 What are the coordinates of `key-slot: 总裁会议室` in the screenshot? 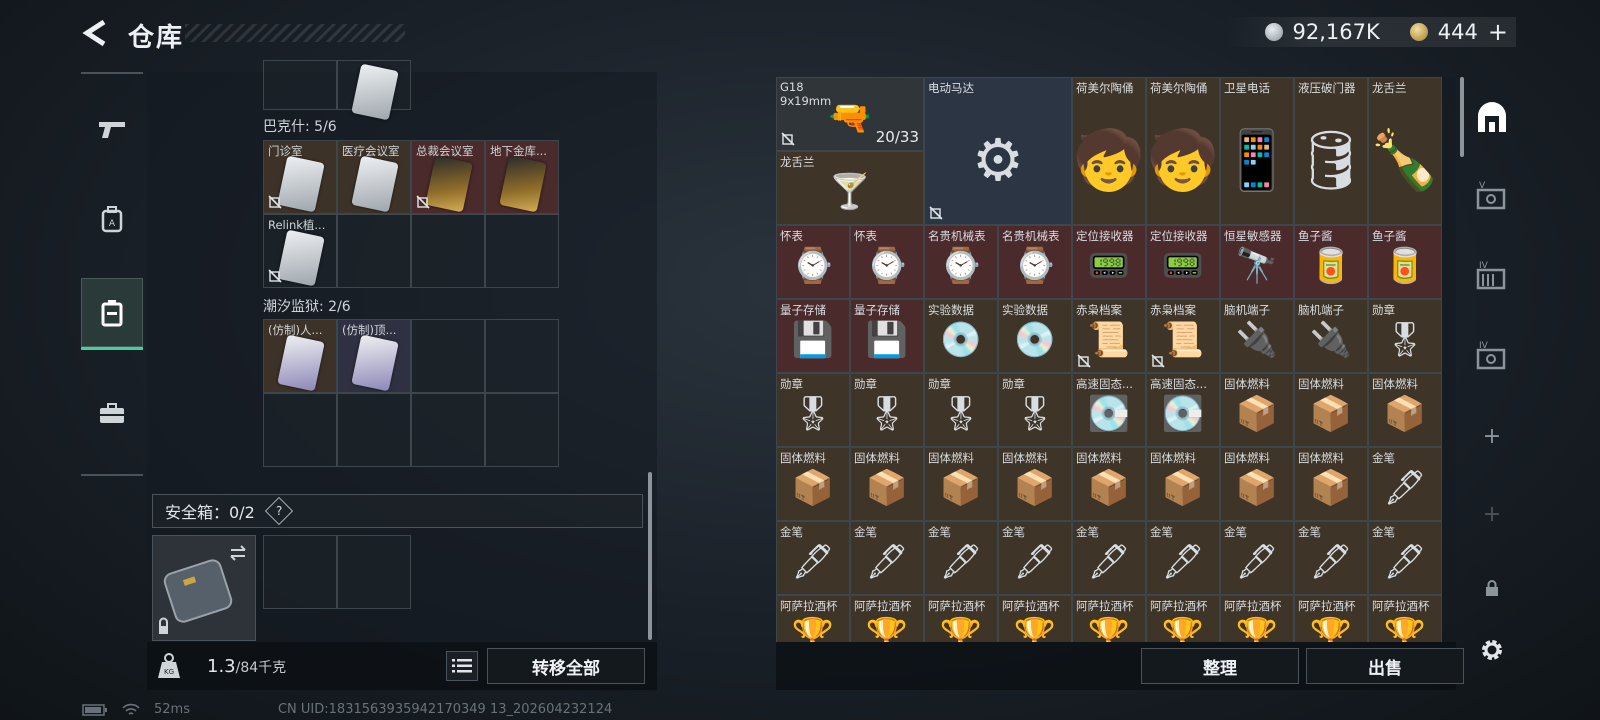 It's located at (448, 177).